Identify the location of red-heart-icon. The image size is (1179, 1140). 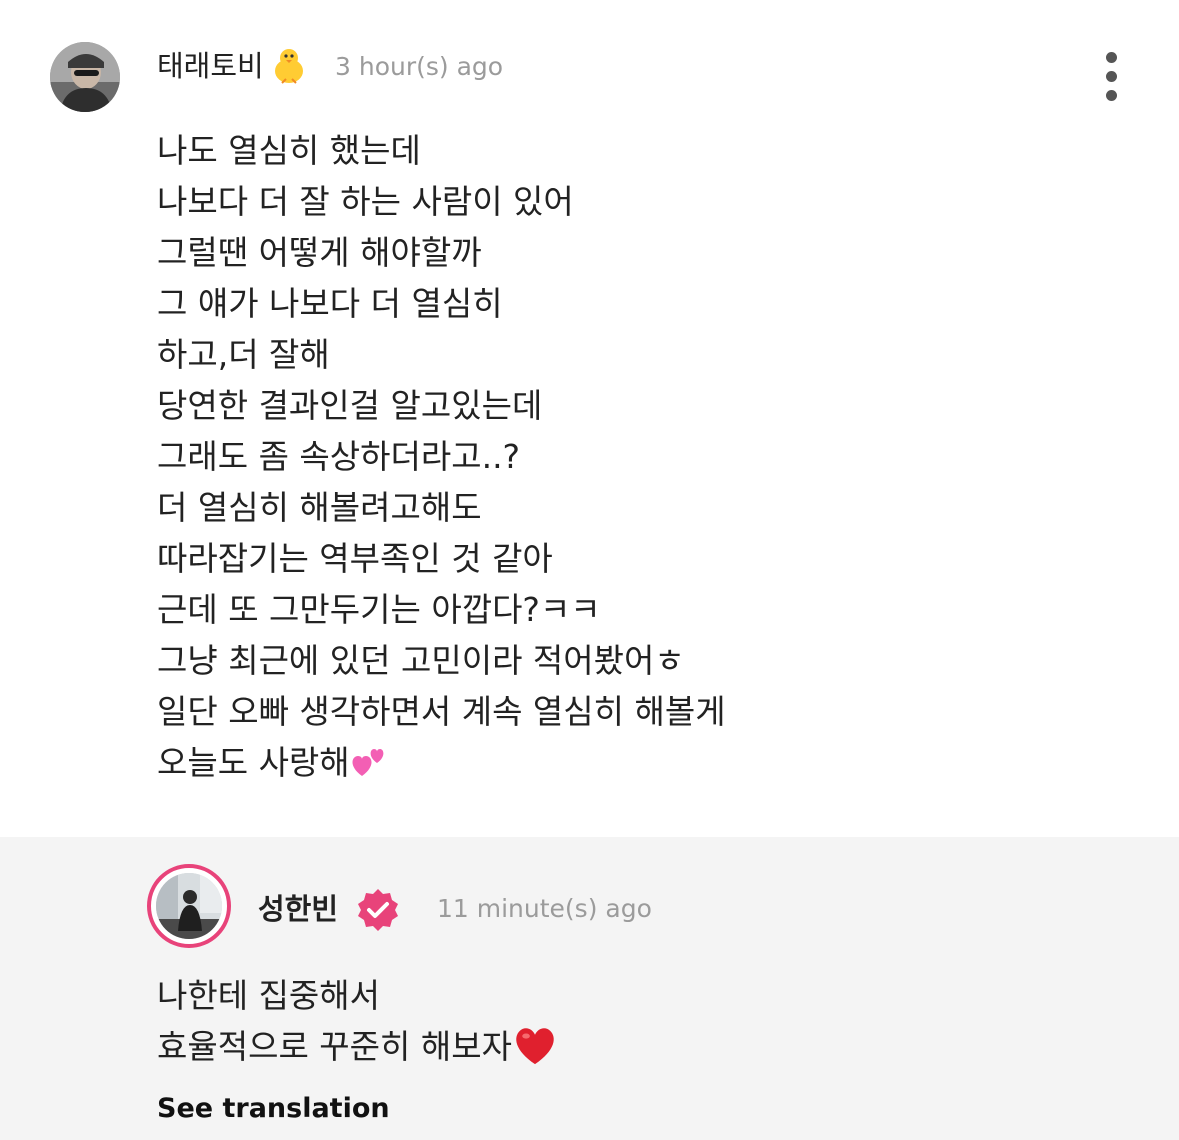
(535, 1046).